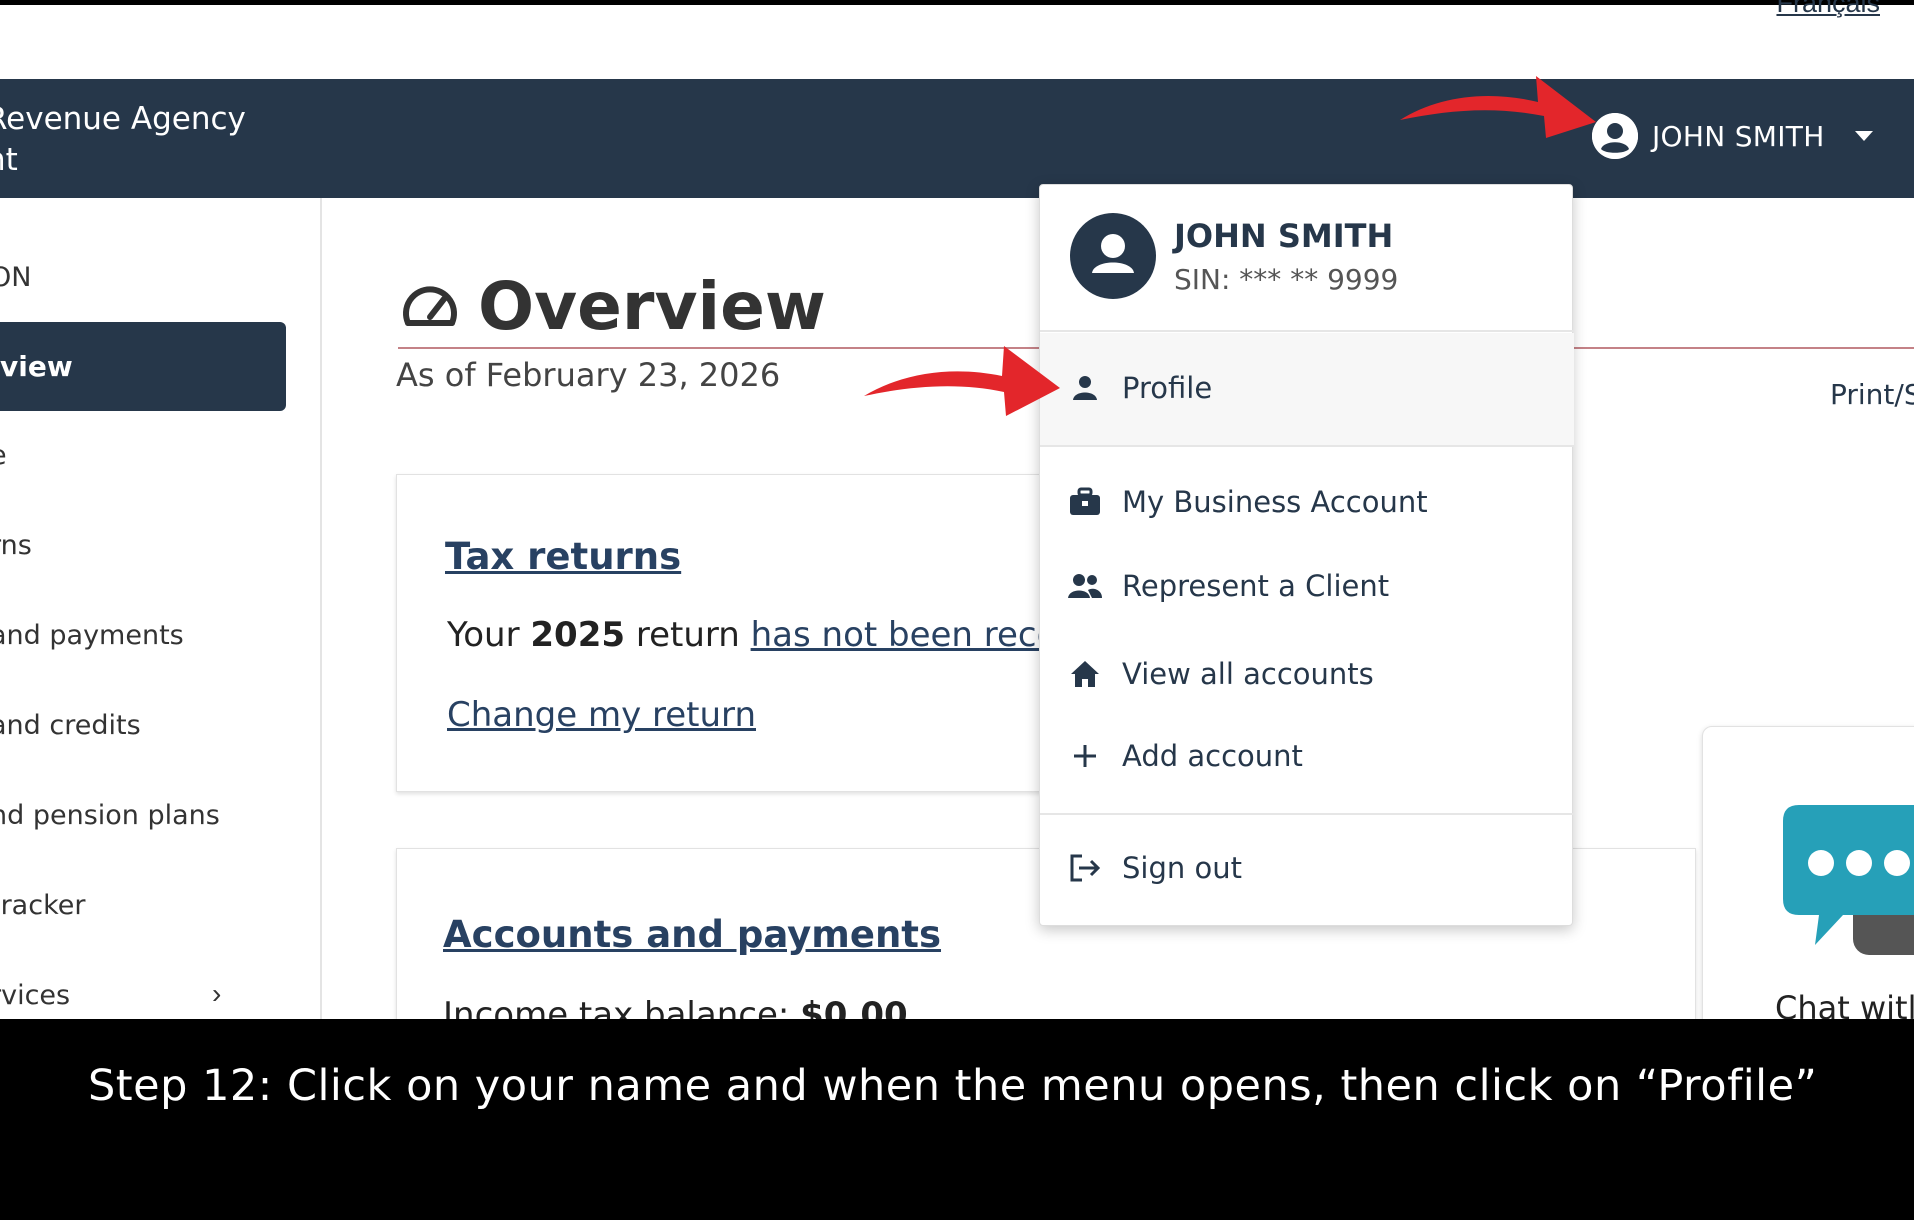  I want to click on account-circle-icon, so click(1615, 136).